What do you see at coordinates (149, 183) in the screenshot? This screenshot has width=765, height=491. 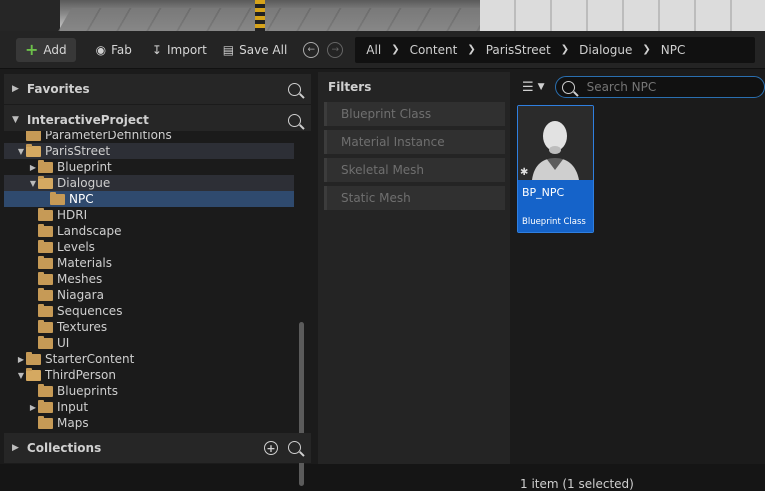 I see `tree-item: ▼ Dialogue` at bounding box center [149, 183].